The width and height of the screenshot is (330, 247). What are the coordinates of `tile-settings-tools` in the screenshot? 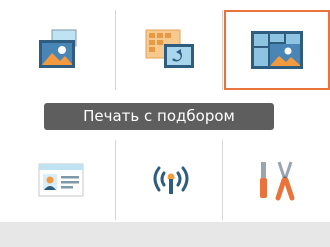 It's located at (277, 180).